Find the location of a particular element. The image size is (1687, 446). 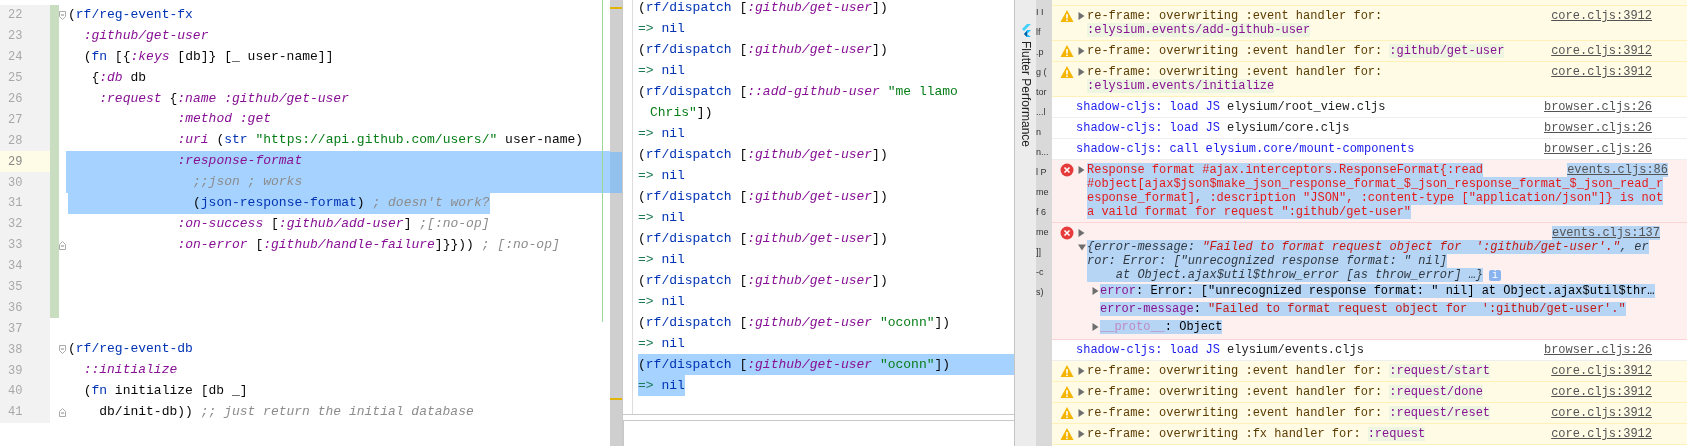

log-message: re-frame: overwriting :fx handler for: is located at coordinates (1224, 434).